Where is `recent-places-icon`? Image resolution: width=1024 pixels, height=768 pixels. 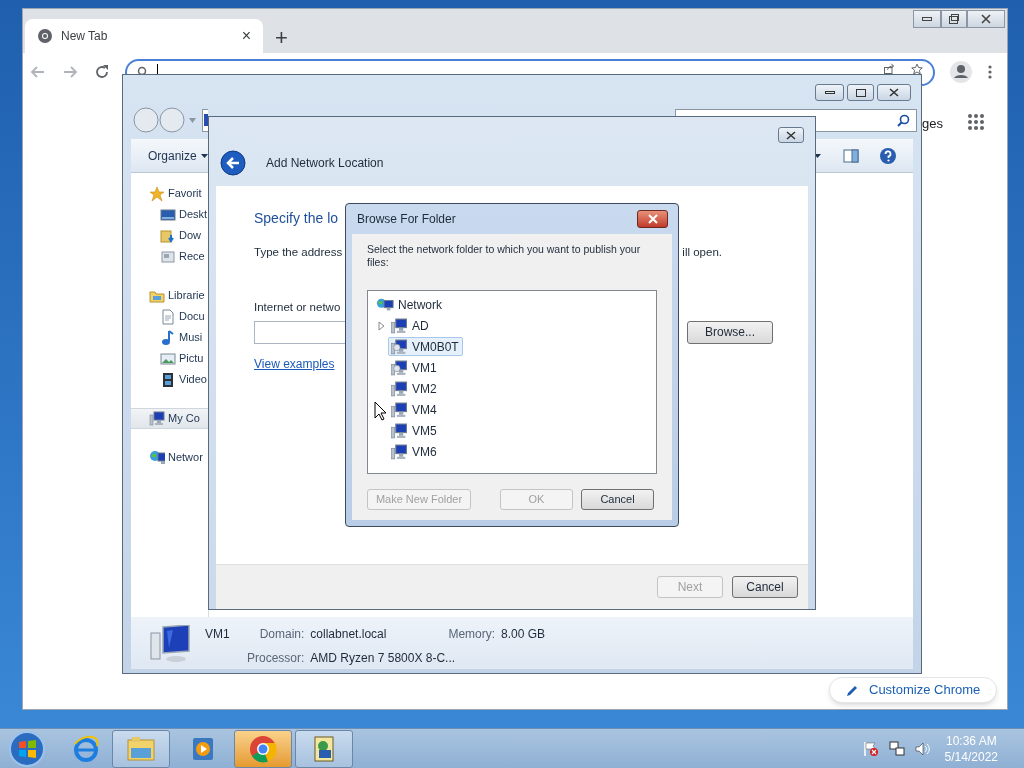 recent-places-icon is located at coordinates (168, 256).